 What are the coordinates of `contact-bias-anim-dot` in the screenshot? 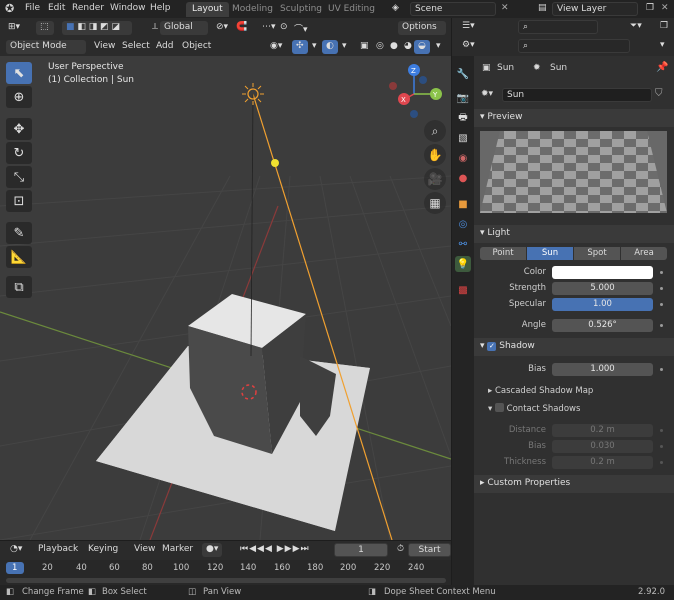 It's located at (661, 446).